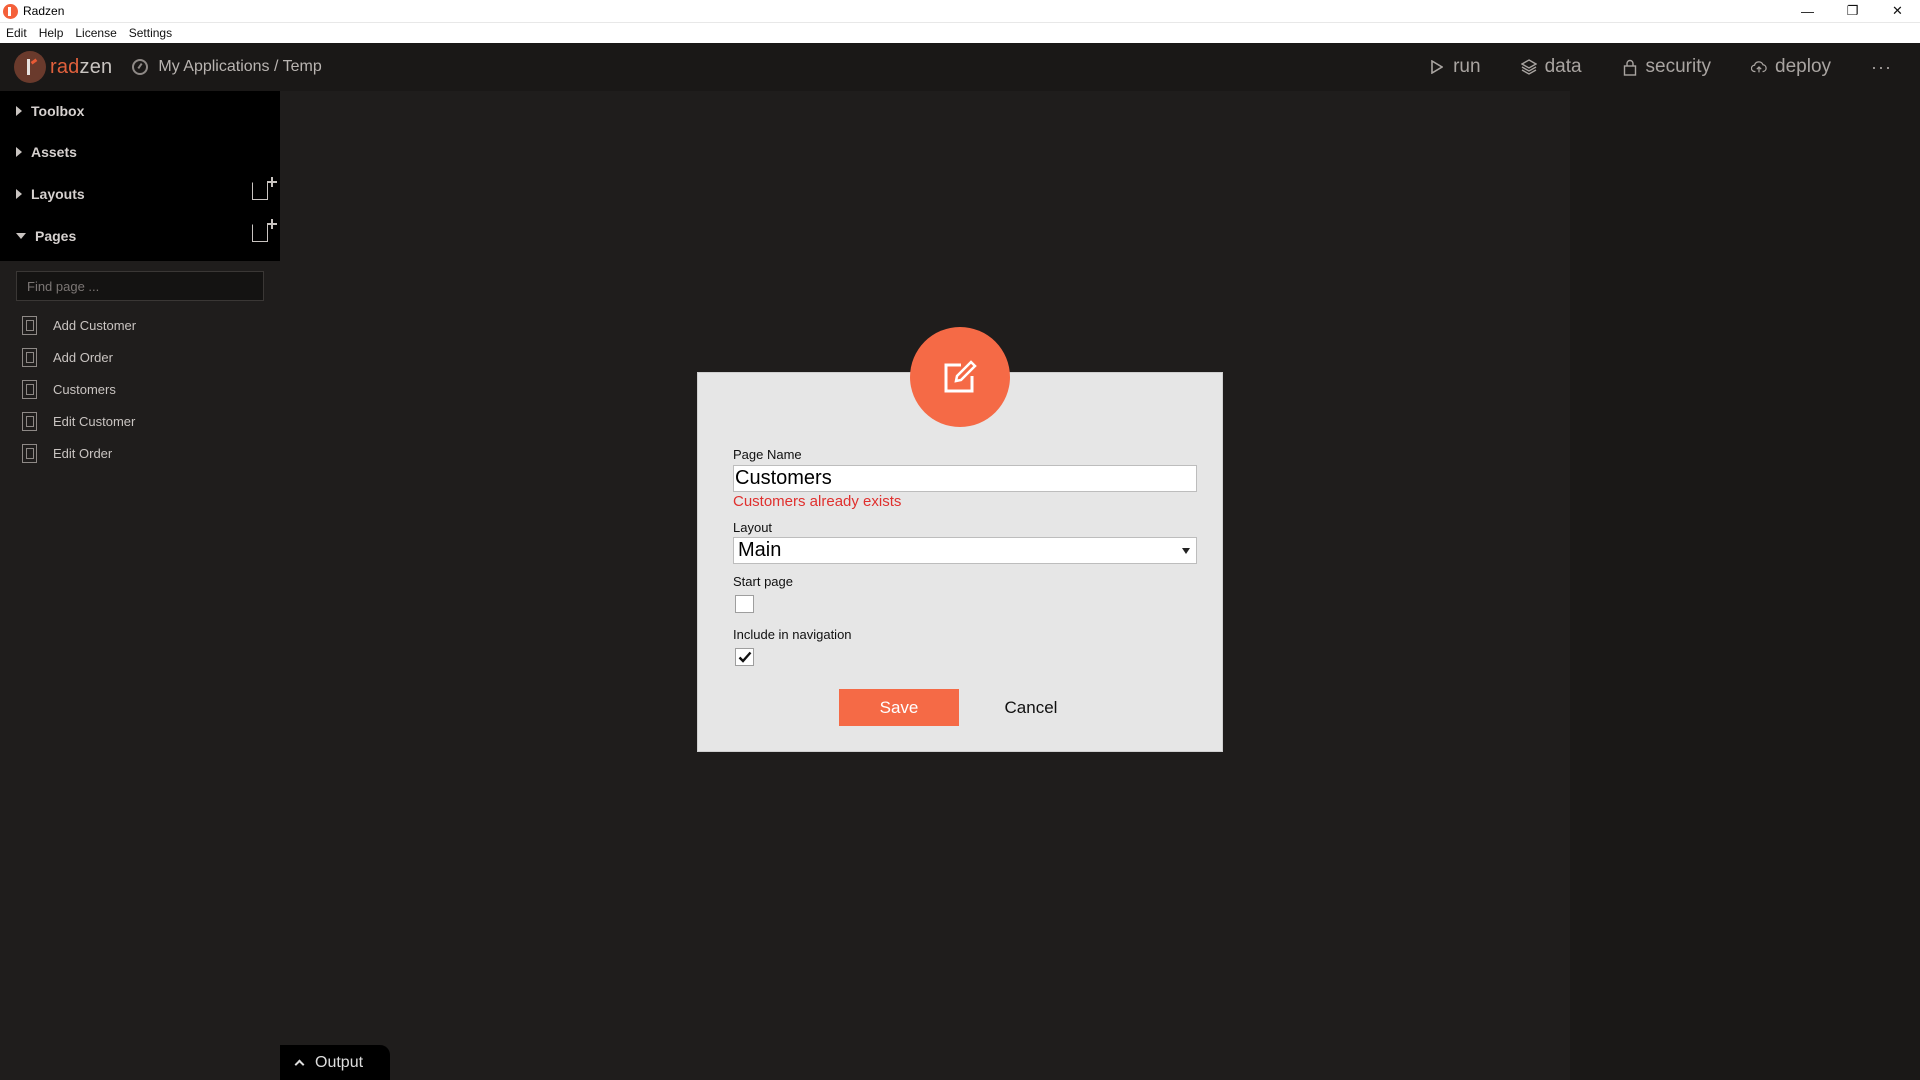 The width and height of the screenshot is (1920, 1080). What do you see at coordinates (83, 453) in the screenshot?
I see `page-item-label: Edit Order` at bounding box center [83, 453].